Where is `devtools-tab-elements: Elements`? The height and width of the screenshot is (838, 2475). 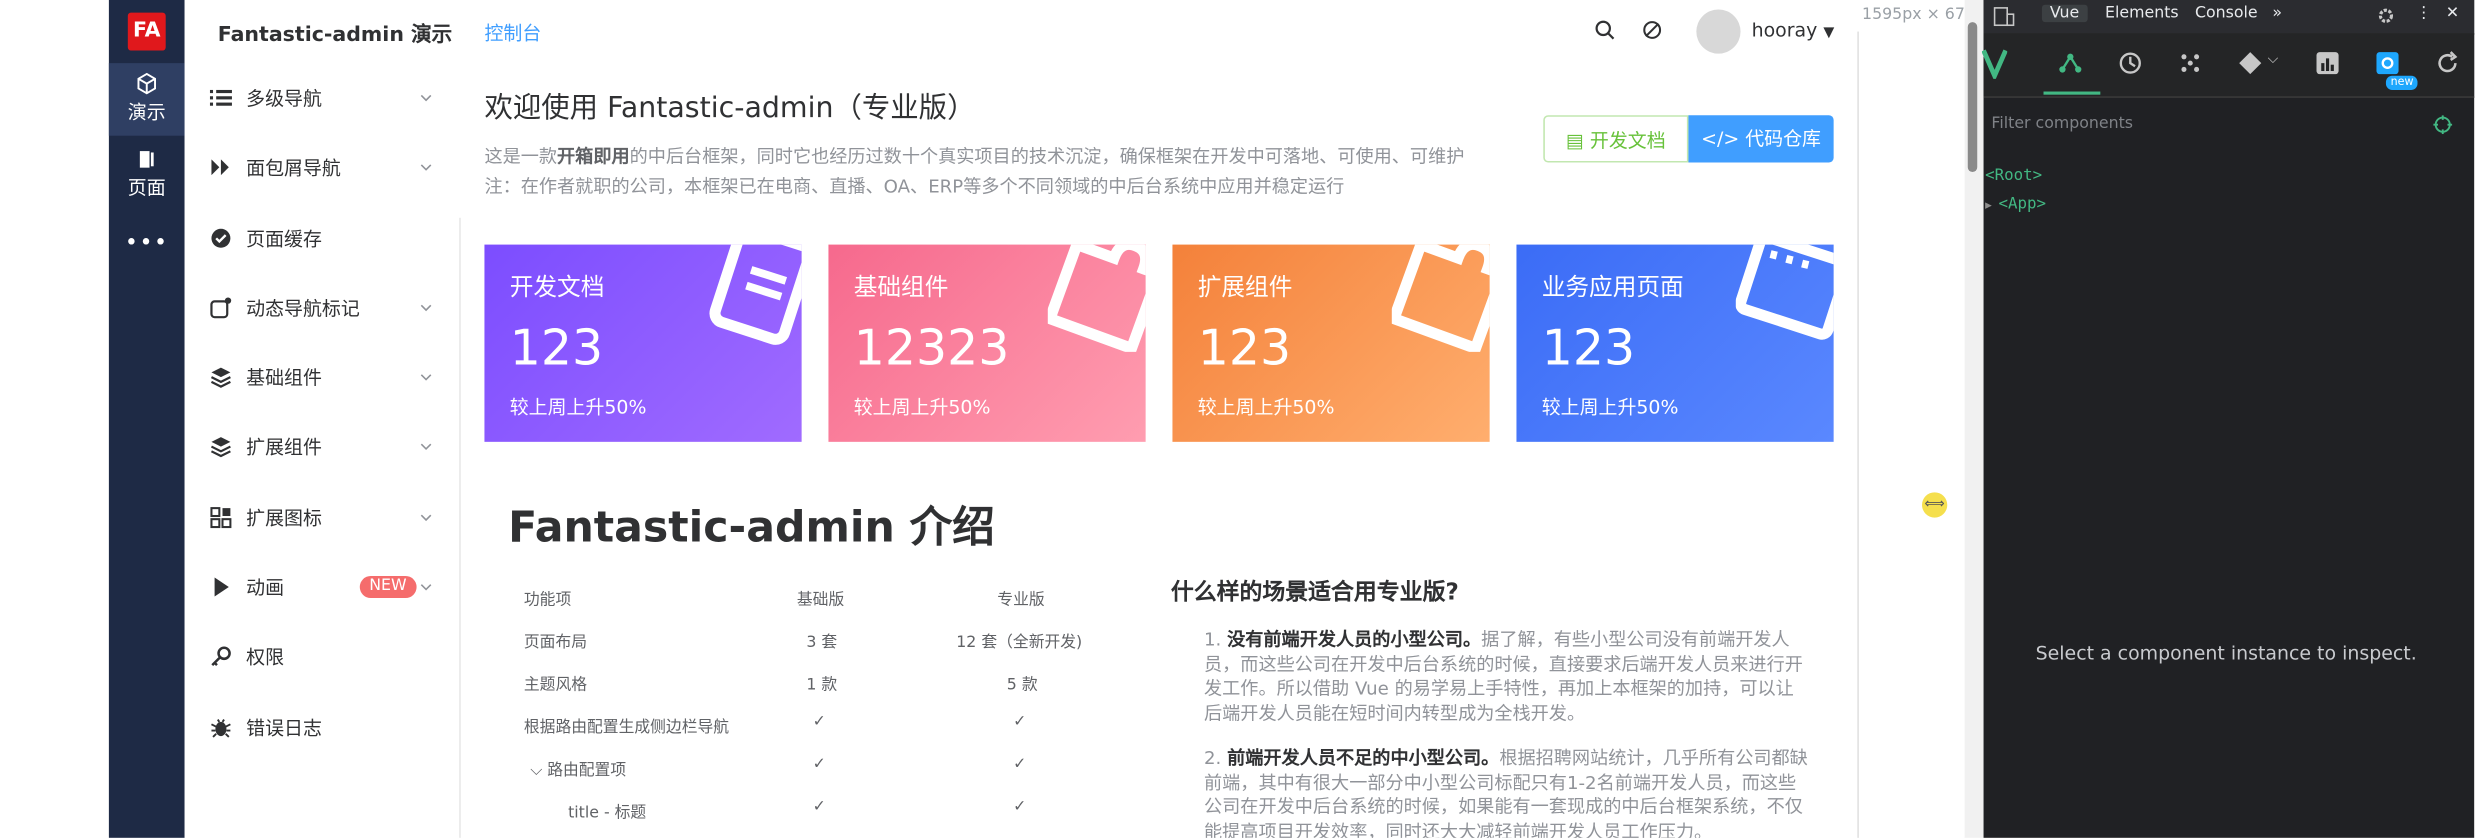
devtools-tab-elements: Elements is located at coordinates (2142, 13).